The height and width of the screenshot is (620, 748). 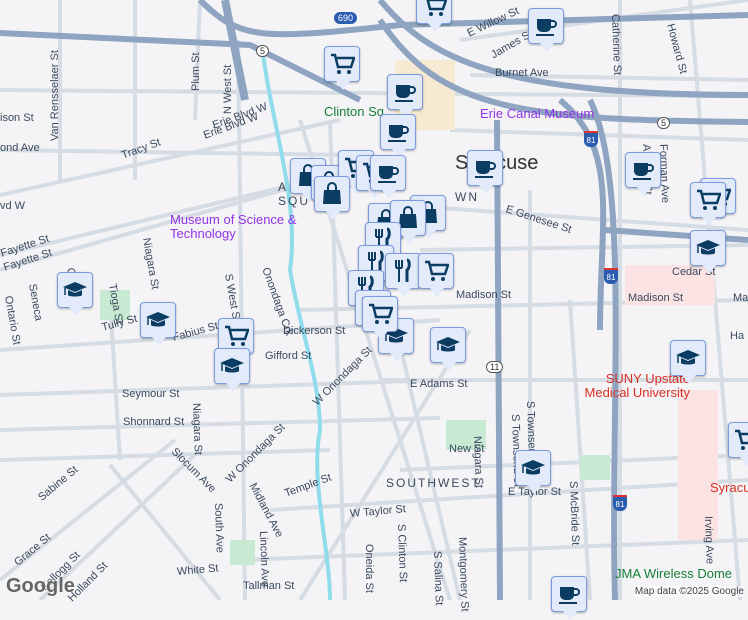 What do you see at coordinates (403, 270) in the screenshot?
I see `restaurant-icon` at bounding box center [403, 270].